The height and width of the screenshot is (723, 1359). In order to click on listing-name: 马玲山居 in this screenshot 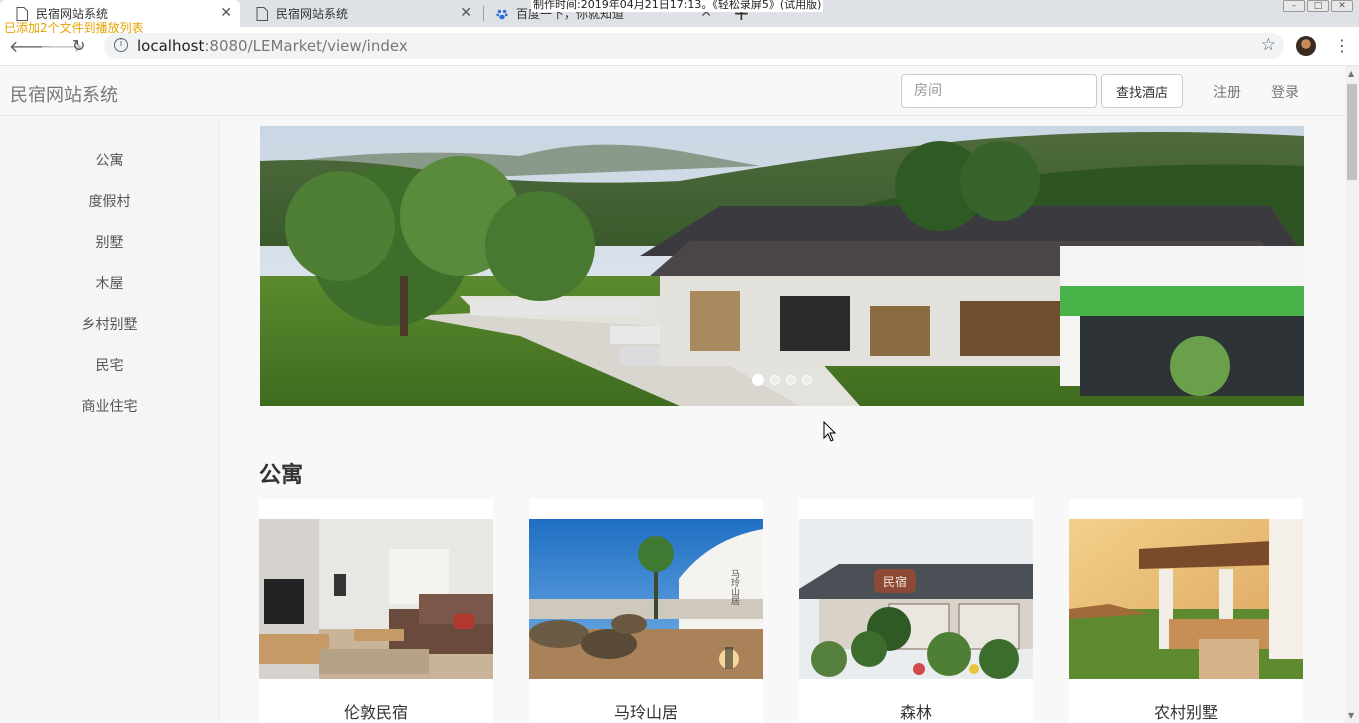, I will do `click(646, 711)`.